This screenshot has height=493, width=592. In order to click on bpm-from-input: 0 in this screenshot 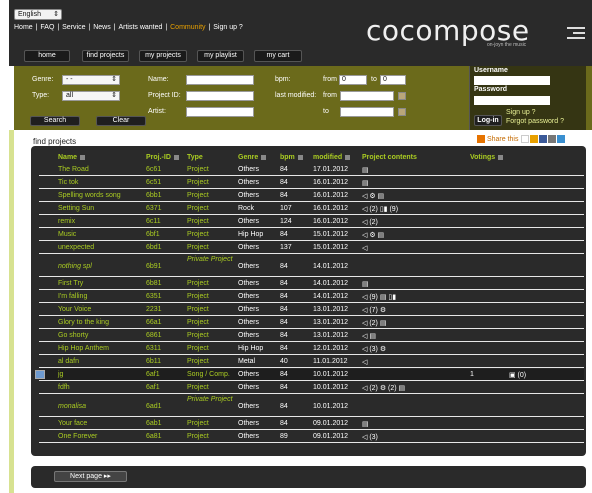, I will do `click(353, 80)`.